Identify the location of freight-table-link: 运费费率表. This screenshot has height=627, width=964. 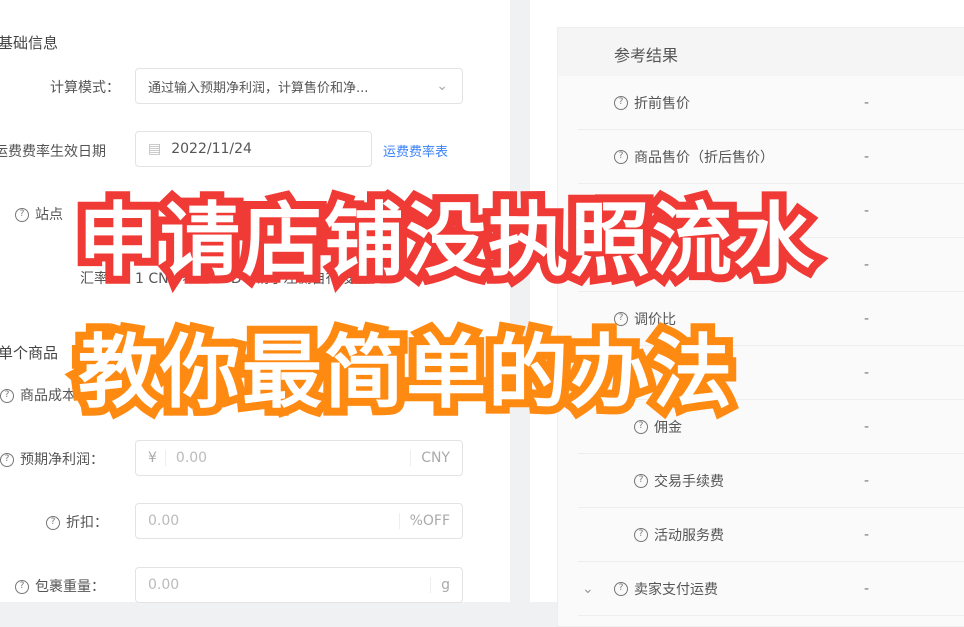
(415, 150).